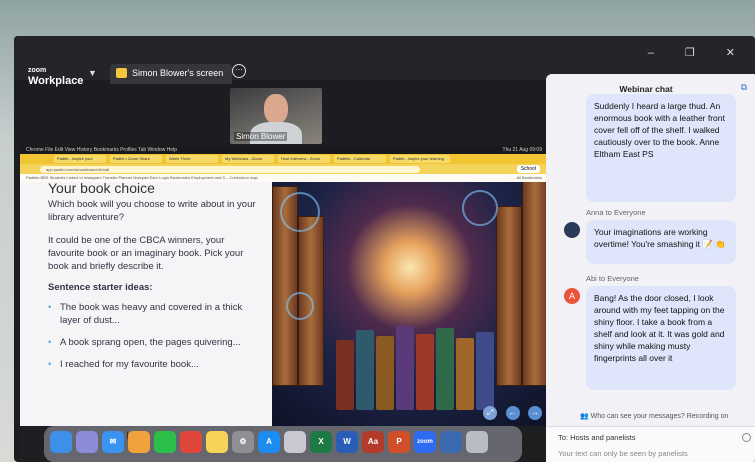 Image resolution: width=755 pixels, height=462 pixels. What do you see at coordinates (243, 442) in the screenshot?
I see `settings-icon: ⚙` at bounding box center [243, 442].